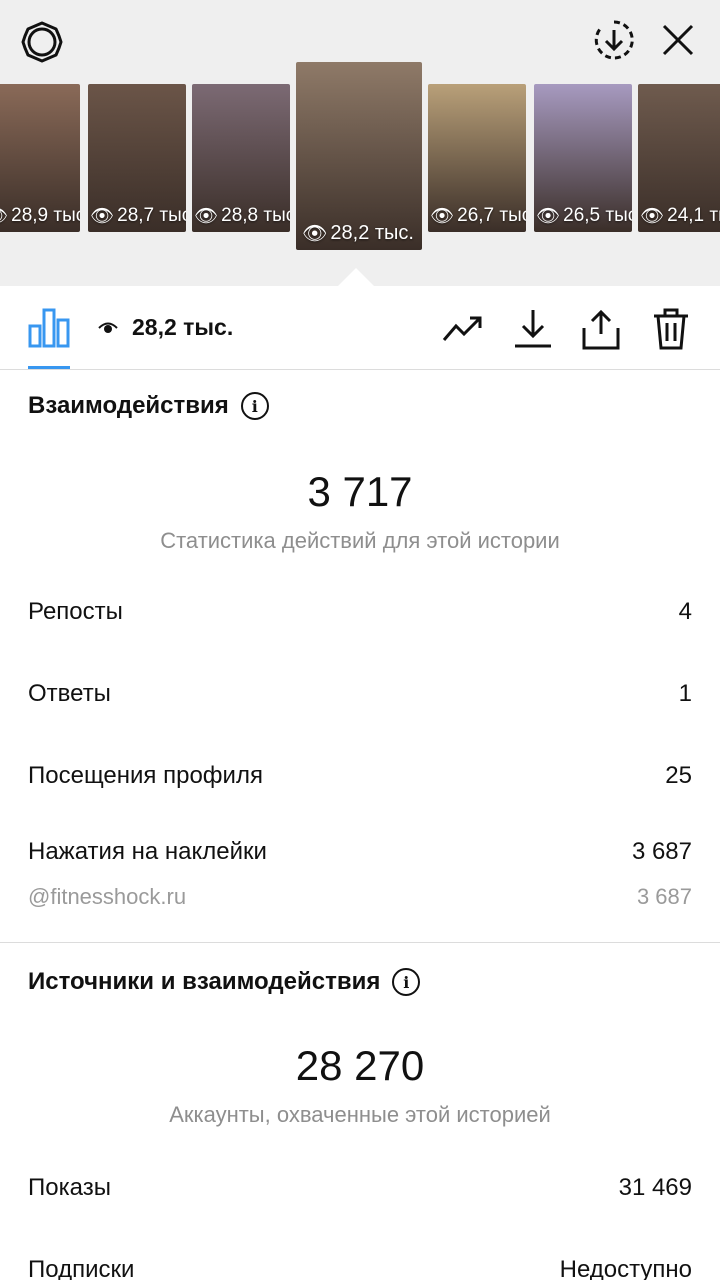  I want to click on discovery-total: 28 270, so click(360, 1065).